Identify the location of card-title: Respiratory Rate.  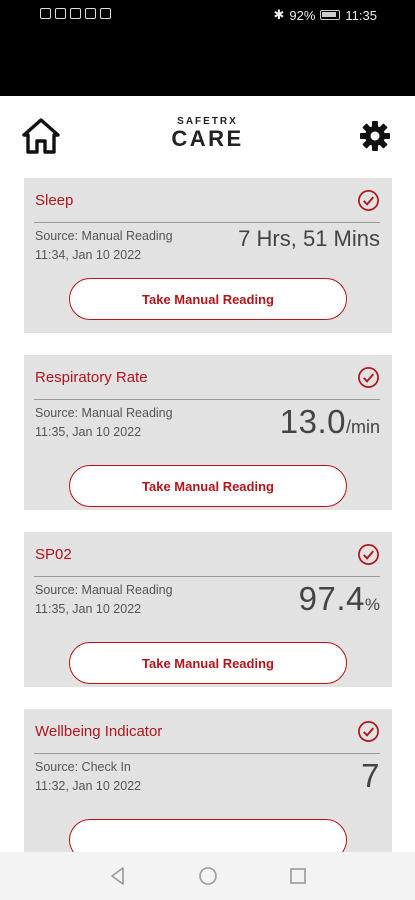
(91, 377).